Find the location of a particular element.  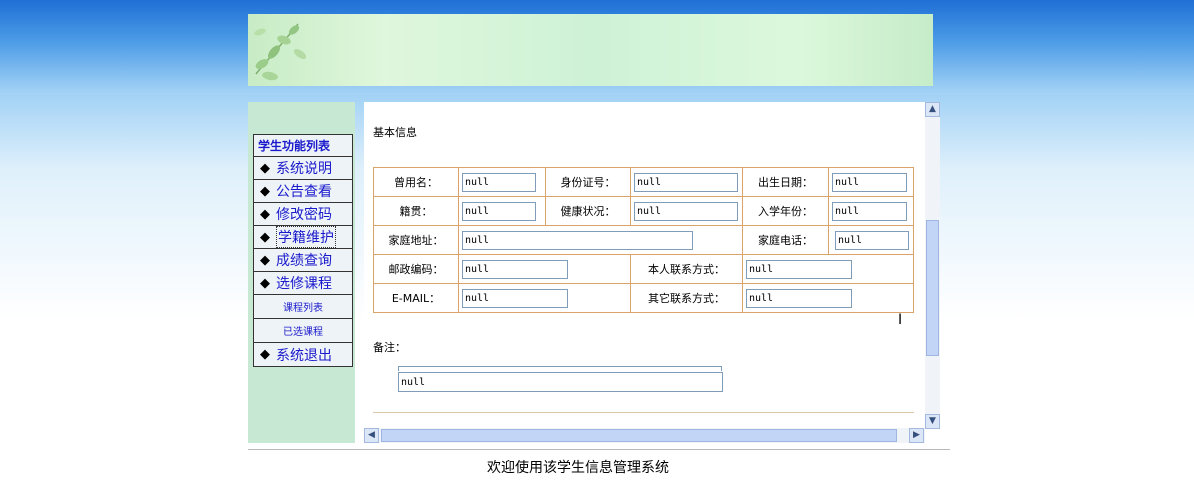

address-label: 家庭地址： is located at coordinates (416, 240).